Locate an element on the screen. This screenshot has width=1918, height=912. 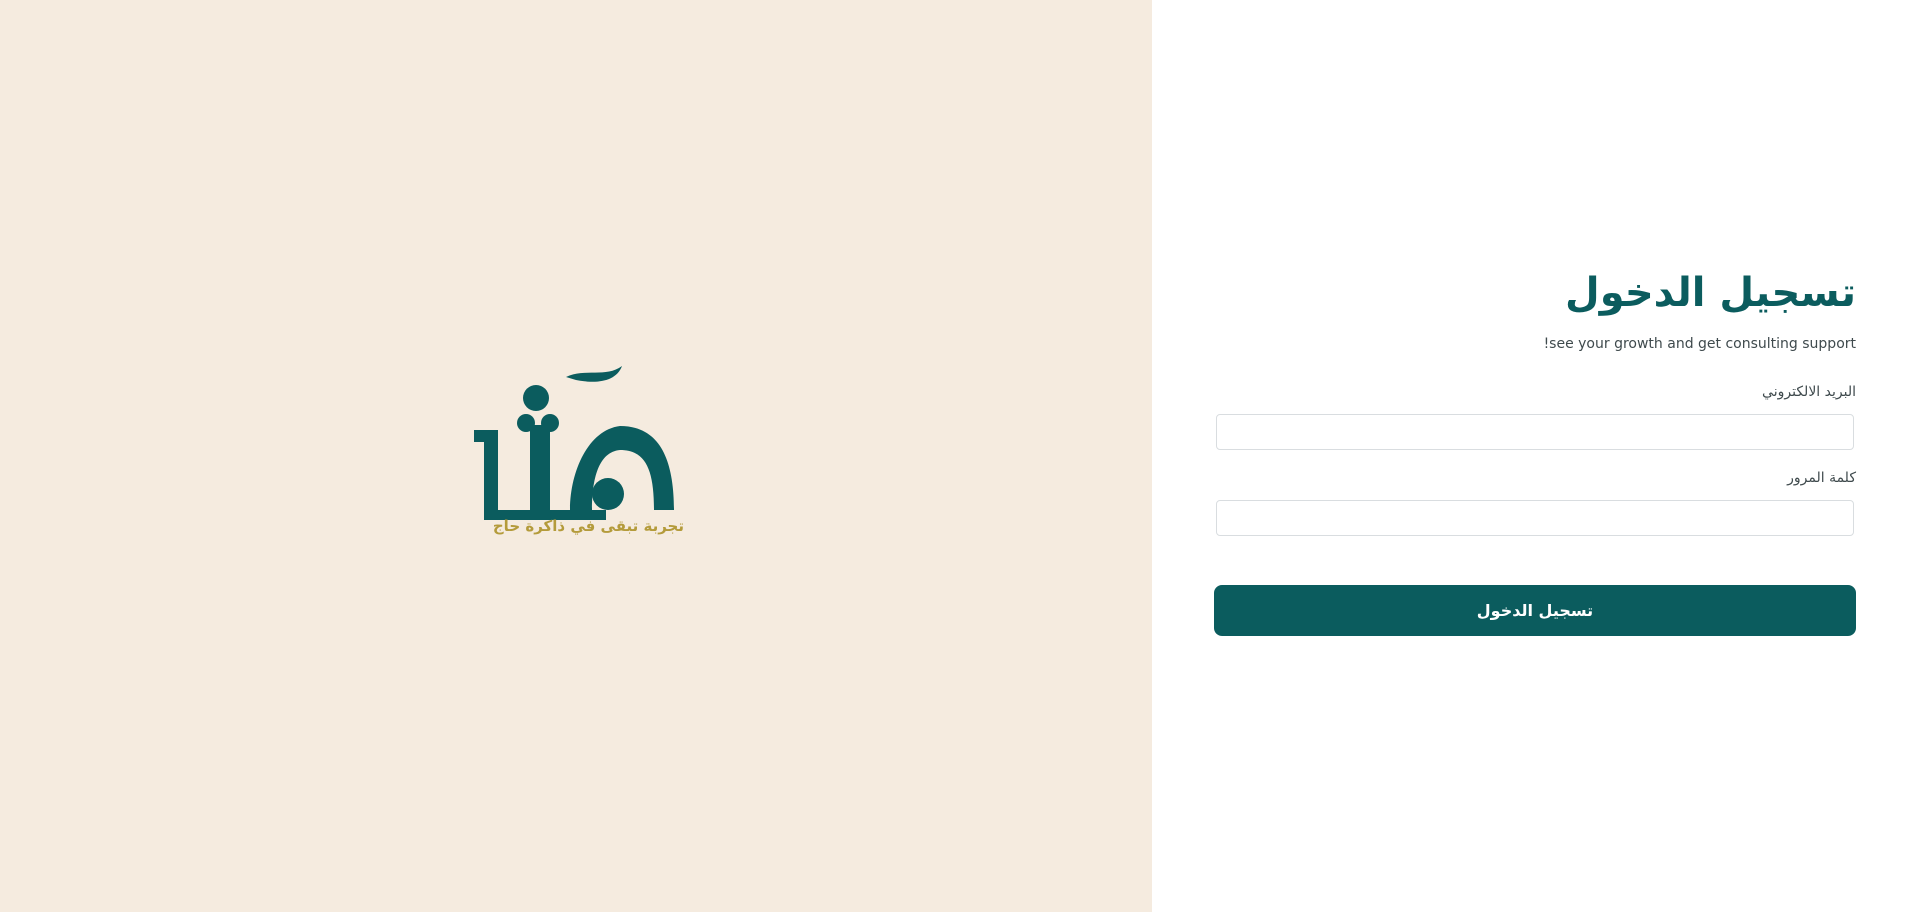
brand-tagline: تجربة تبقى في ذاكرة حاج is located at coordinates (588, 526).